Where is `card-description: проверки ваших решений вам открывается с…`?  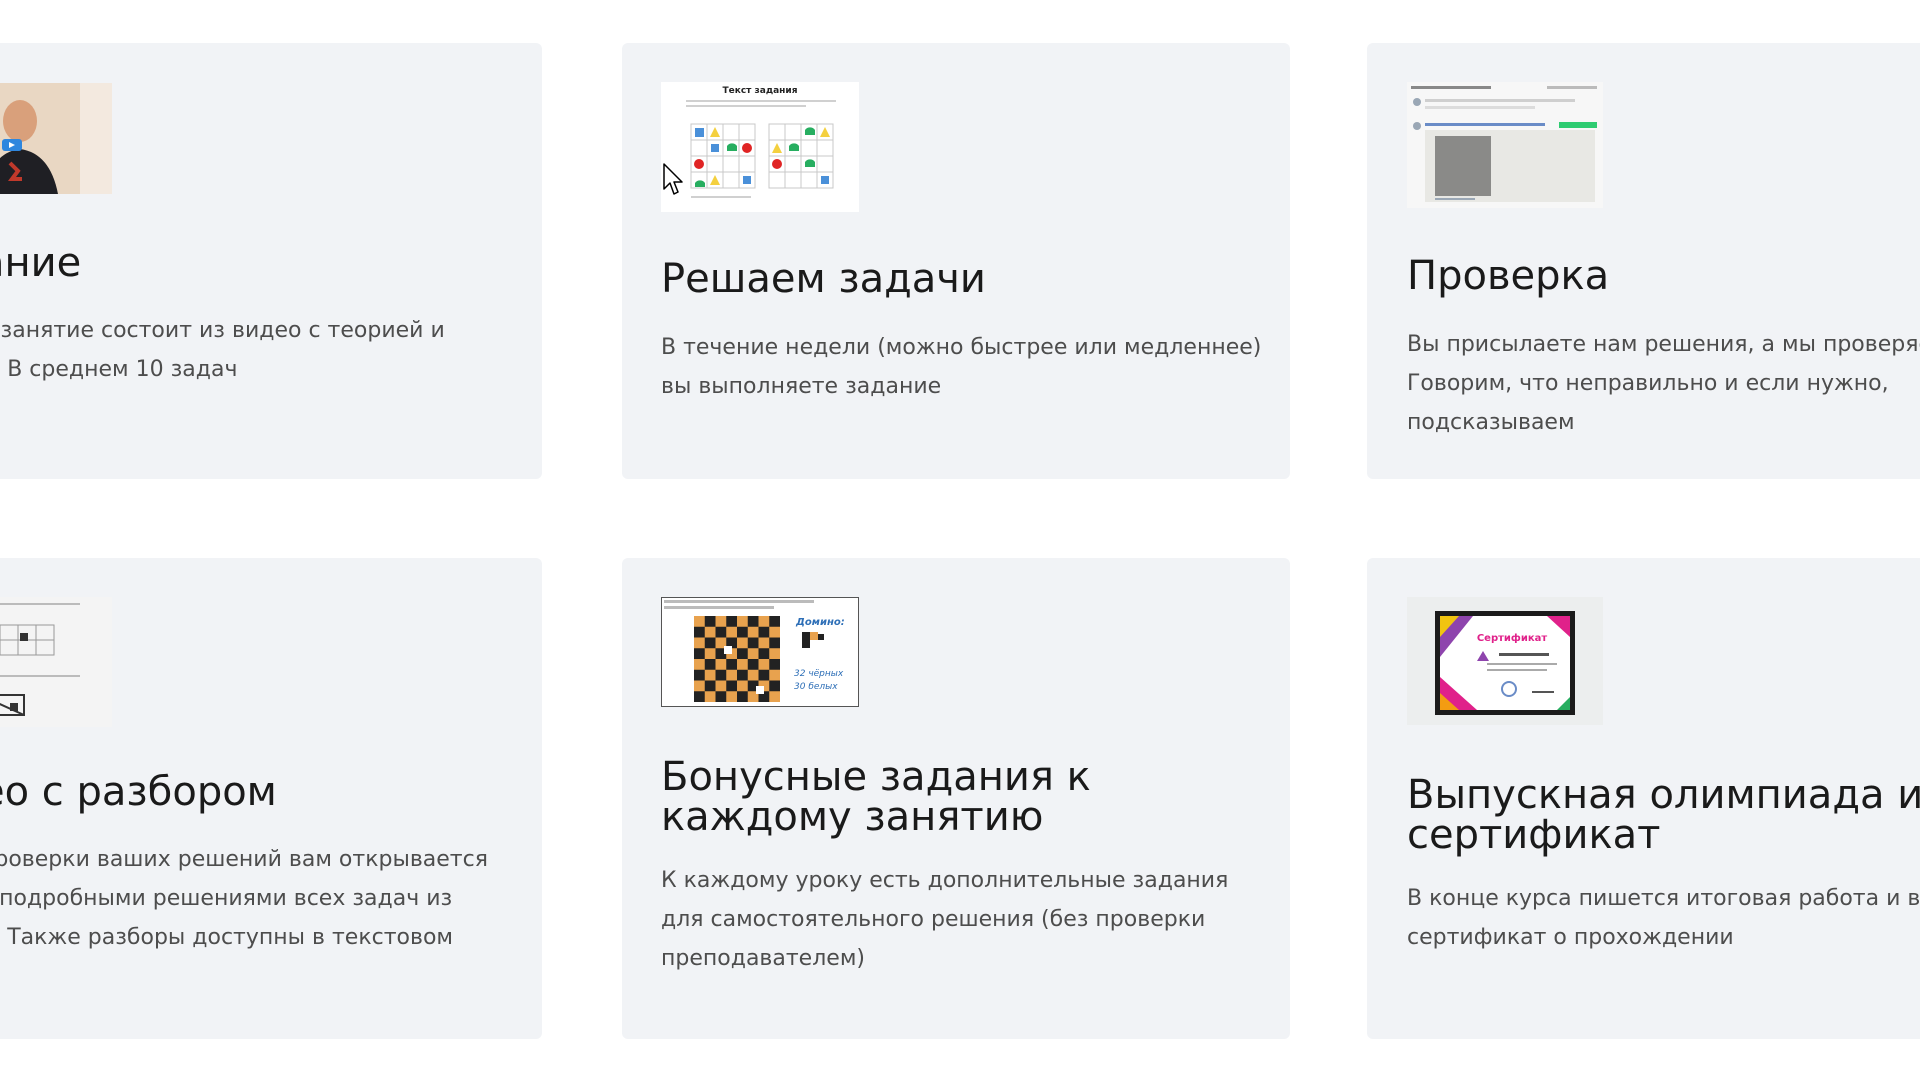
card-description: проверки ваших решений вам открывается с… is located at coordinates (244, 898).